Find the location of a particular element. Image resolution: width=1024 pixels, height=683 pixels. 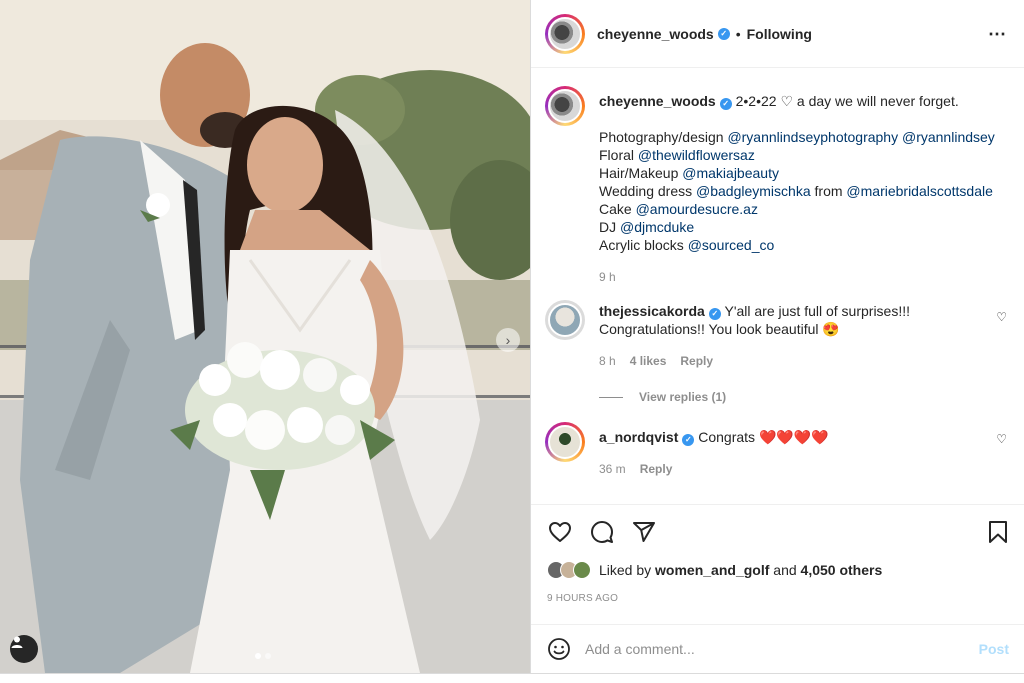

comment-text: Congrats is located at coordinates (728, 437).